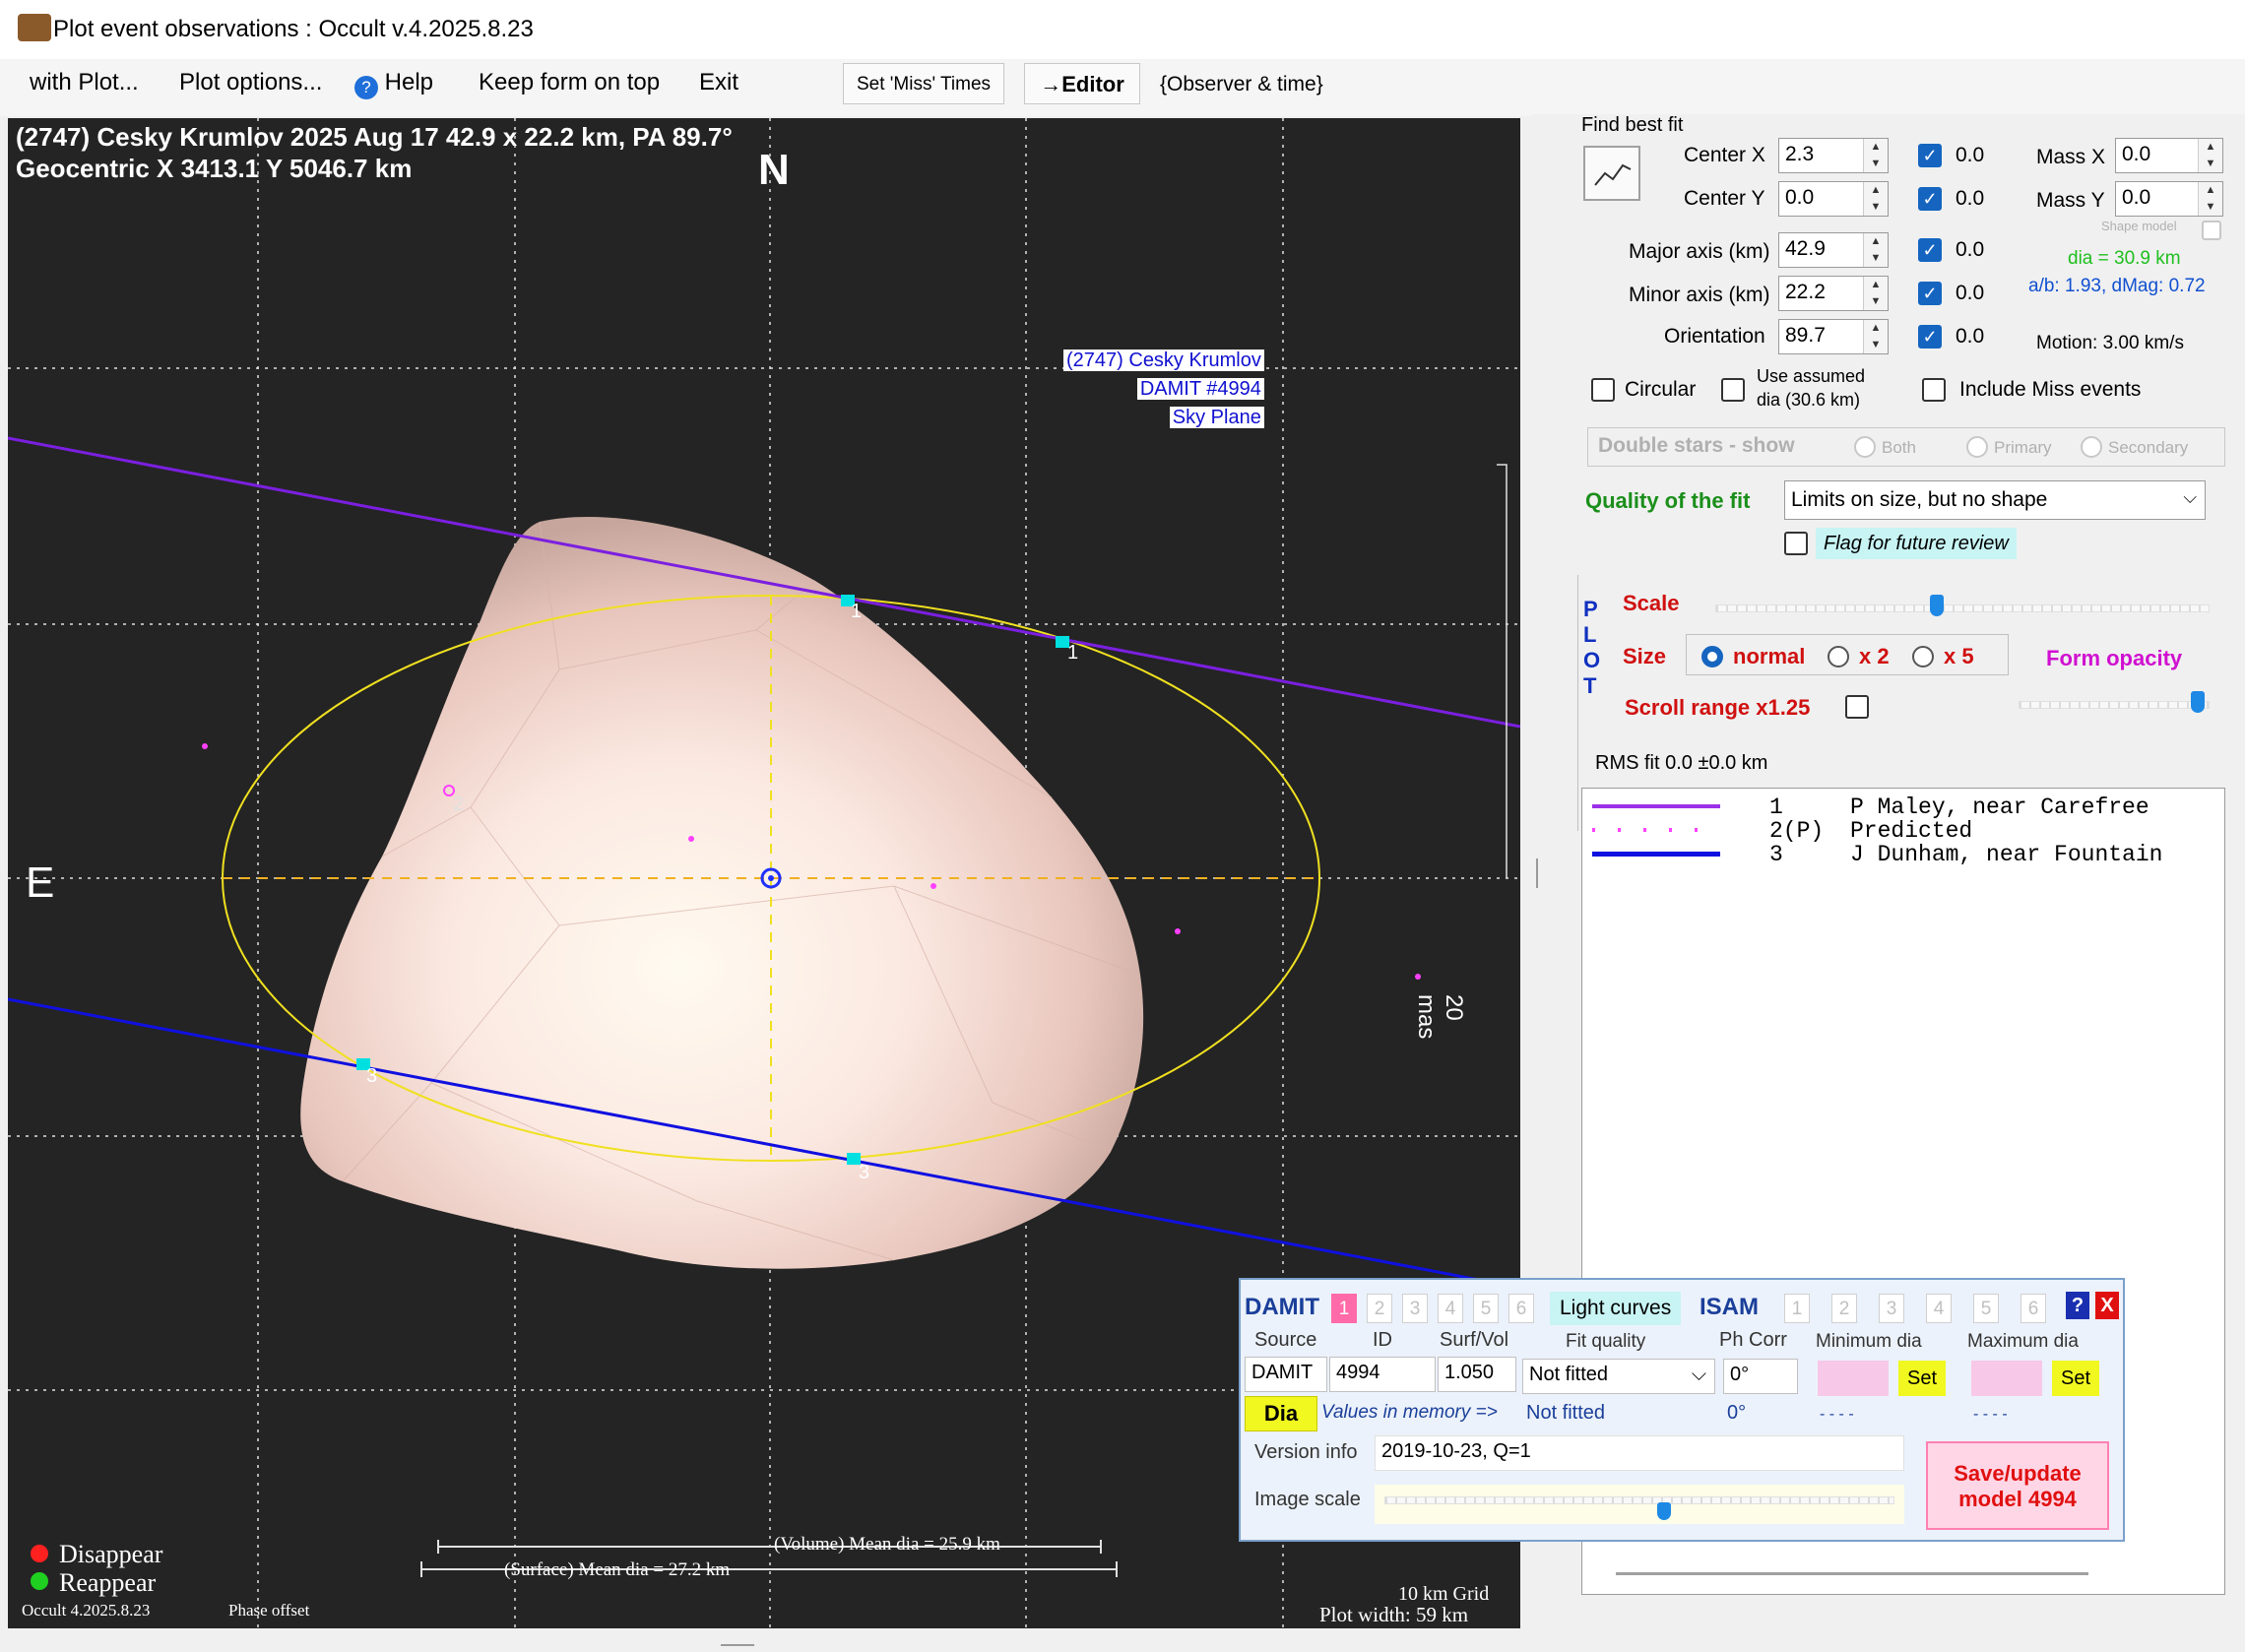 This screenshot has width=2245, height=1652. What do you see at coordinates (1930, 293) in the screenshot?
I see `minor-axis-checkbox: ✓` at bounding box center [1930, 293].